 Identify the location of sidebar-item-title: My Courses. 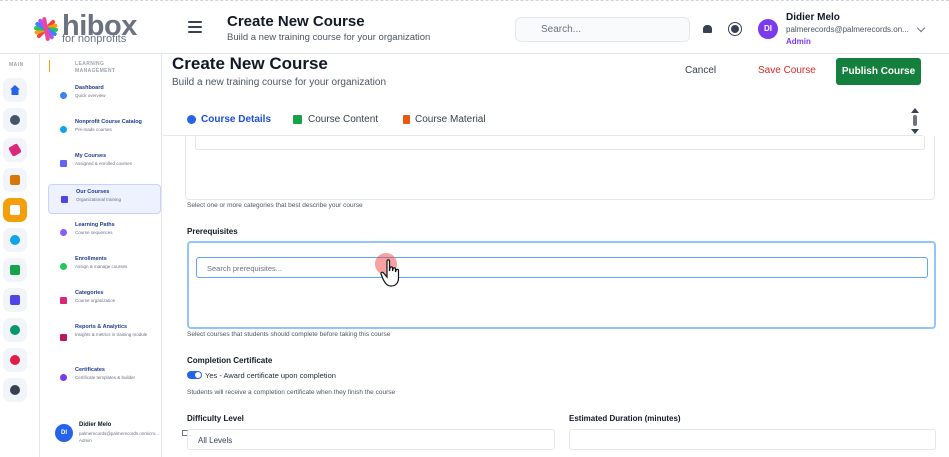
(91, 156).